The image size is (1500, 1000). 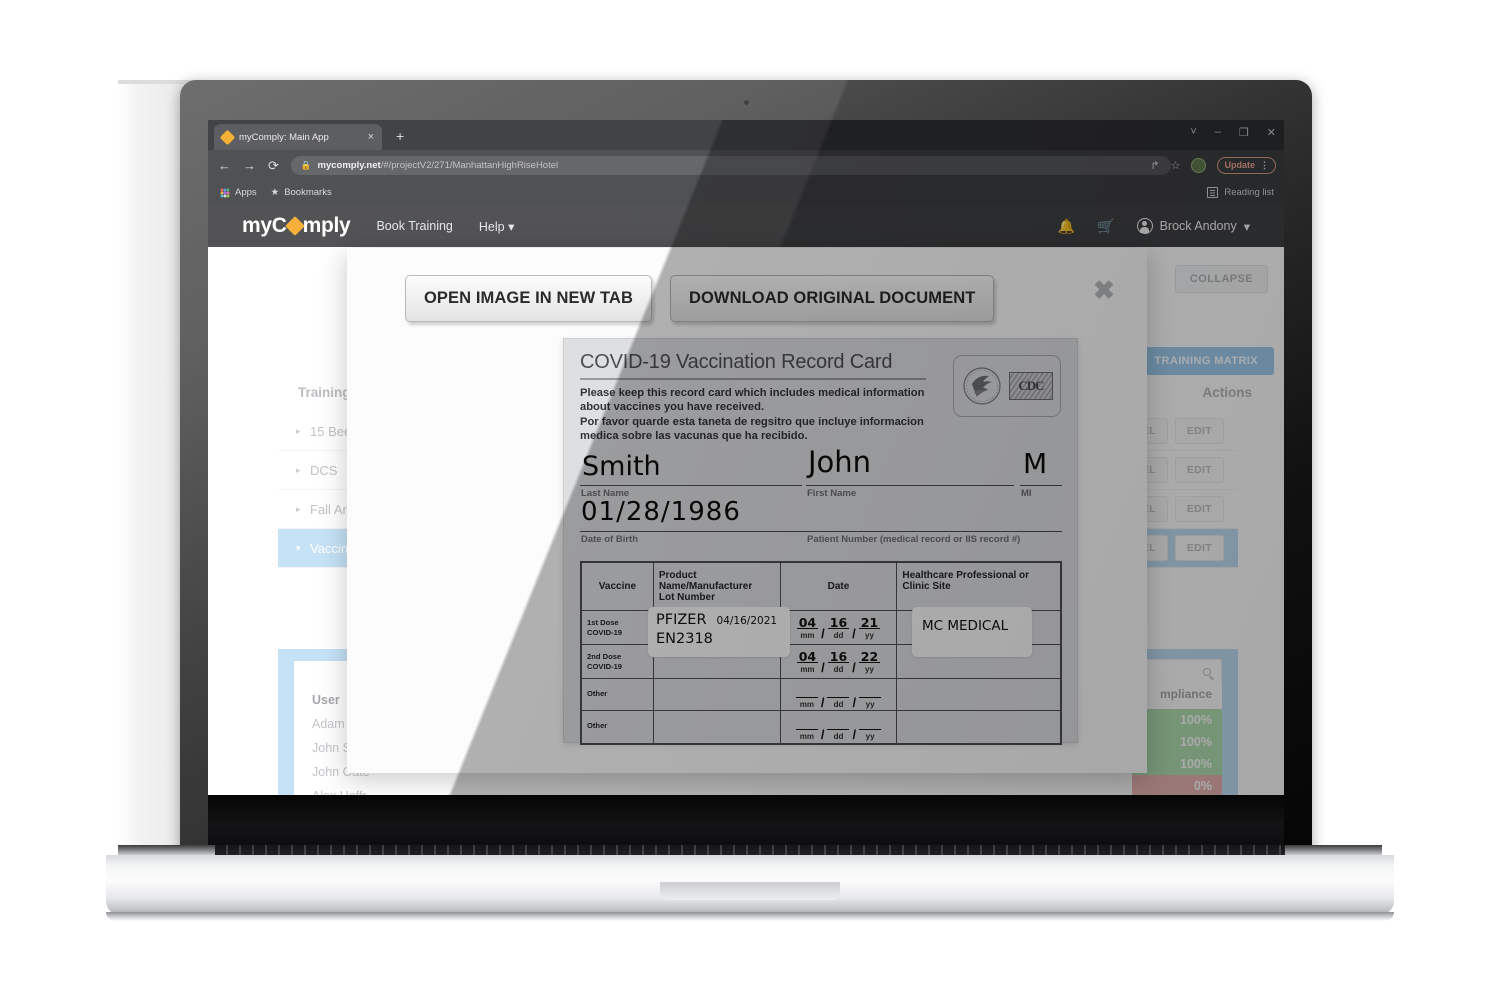 I want to click on header-clinic: Healthcare Professional or Clinic Site, so click(x=978, y=587).